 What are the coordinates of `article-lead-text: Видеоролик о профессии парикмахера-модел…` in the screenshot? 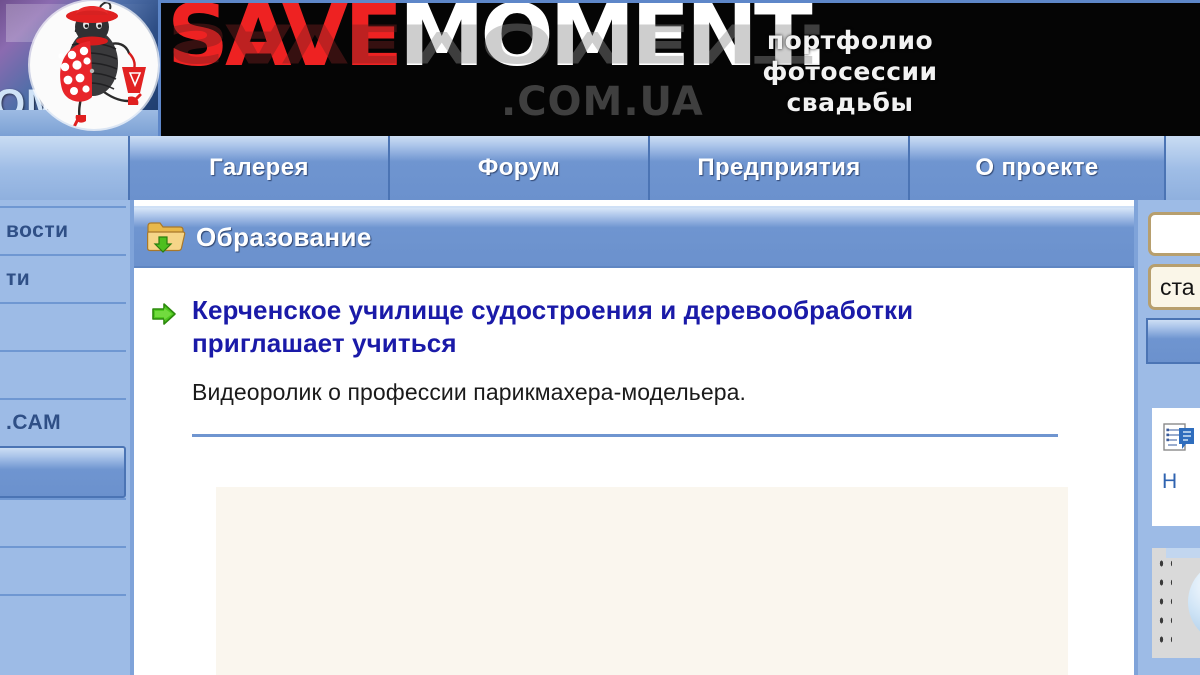 It's located at (469, 391).